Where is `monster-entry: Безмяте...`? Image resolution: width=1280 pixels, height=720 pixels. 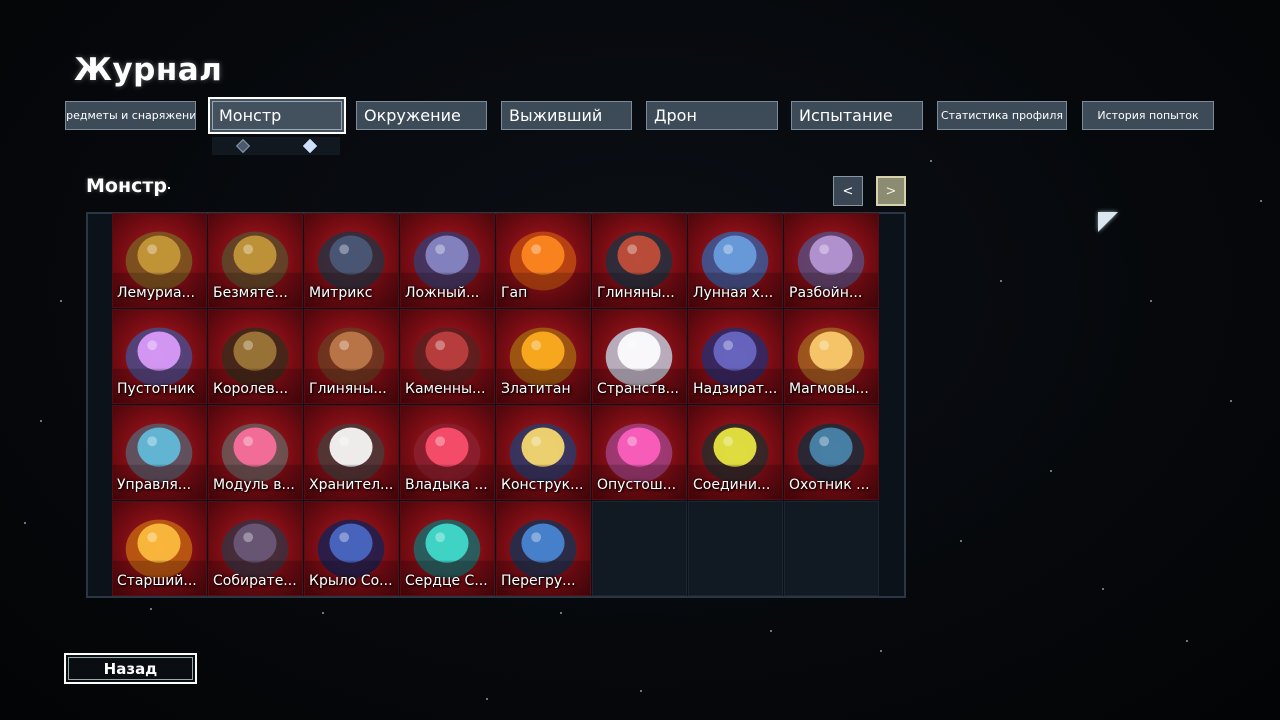 monster-entry: Безмяте... is located at coordinates (255, 260).